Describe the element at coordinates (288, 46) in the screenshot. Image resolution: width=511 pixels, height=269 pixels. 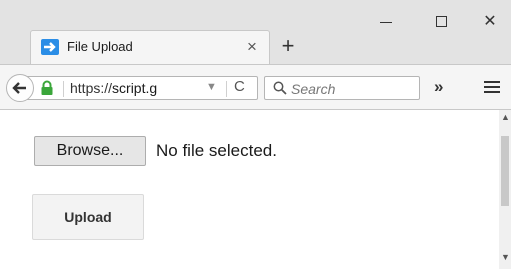
I see `new-tab-button: +` at that location.